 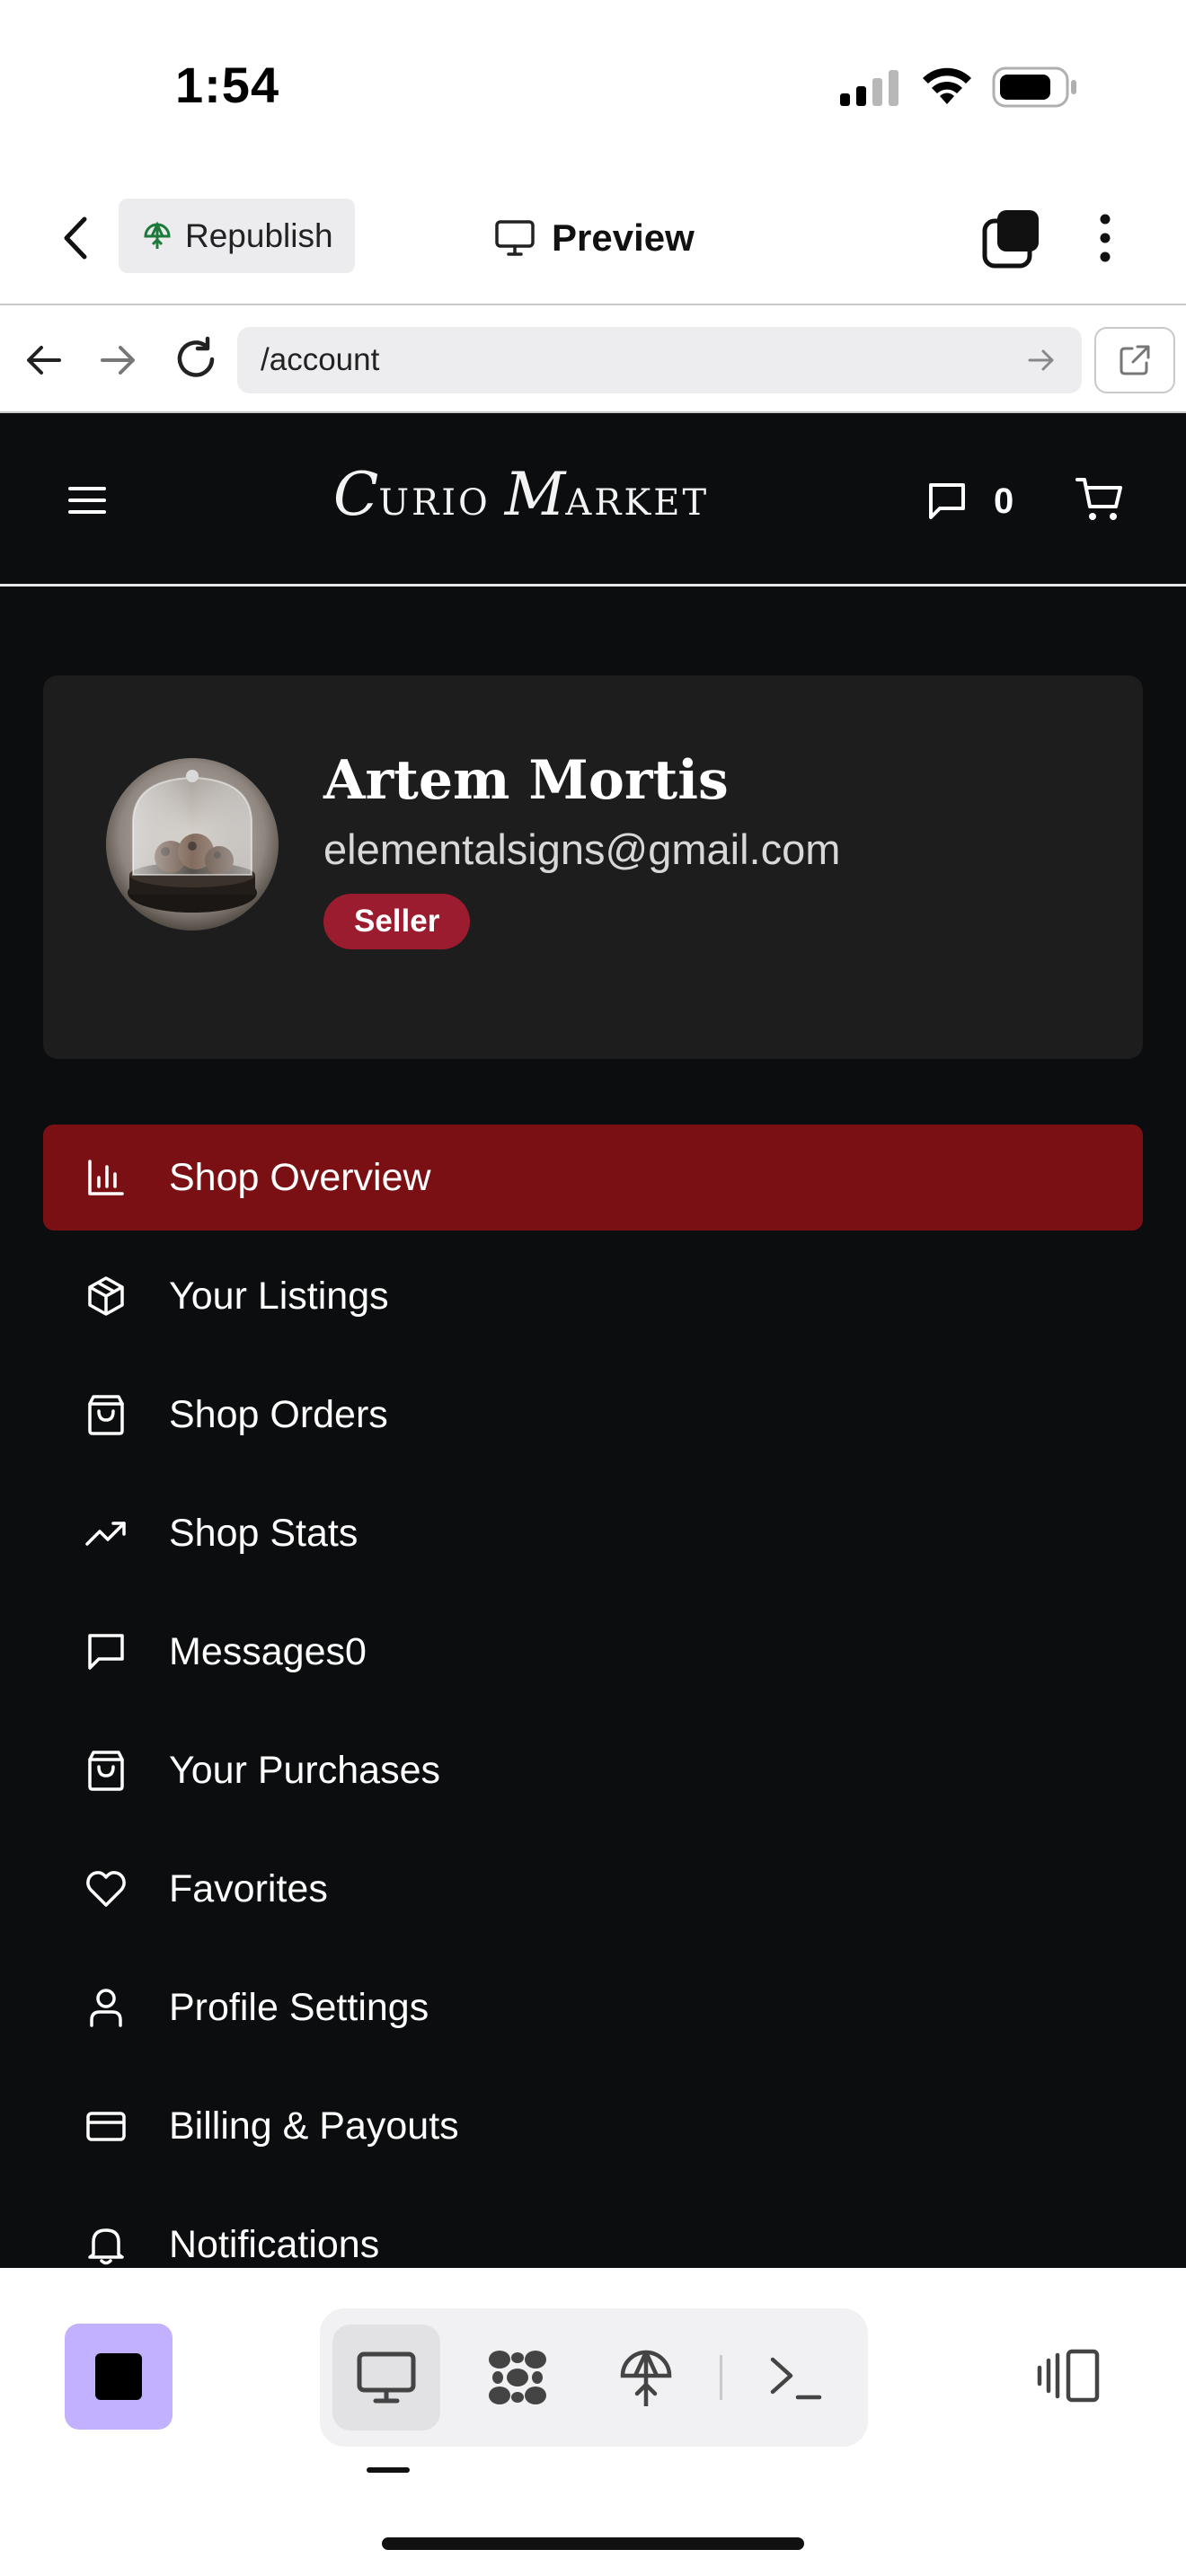 I want to click on arrow-right-icon, so click(x=118, y=360).